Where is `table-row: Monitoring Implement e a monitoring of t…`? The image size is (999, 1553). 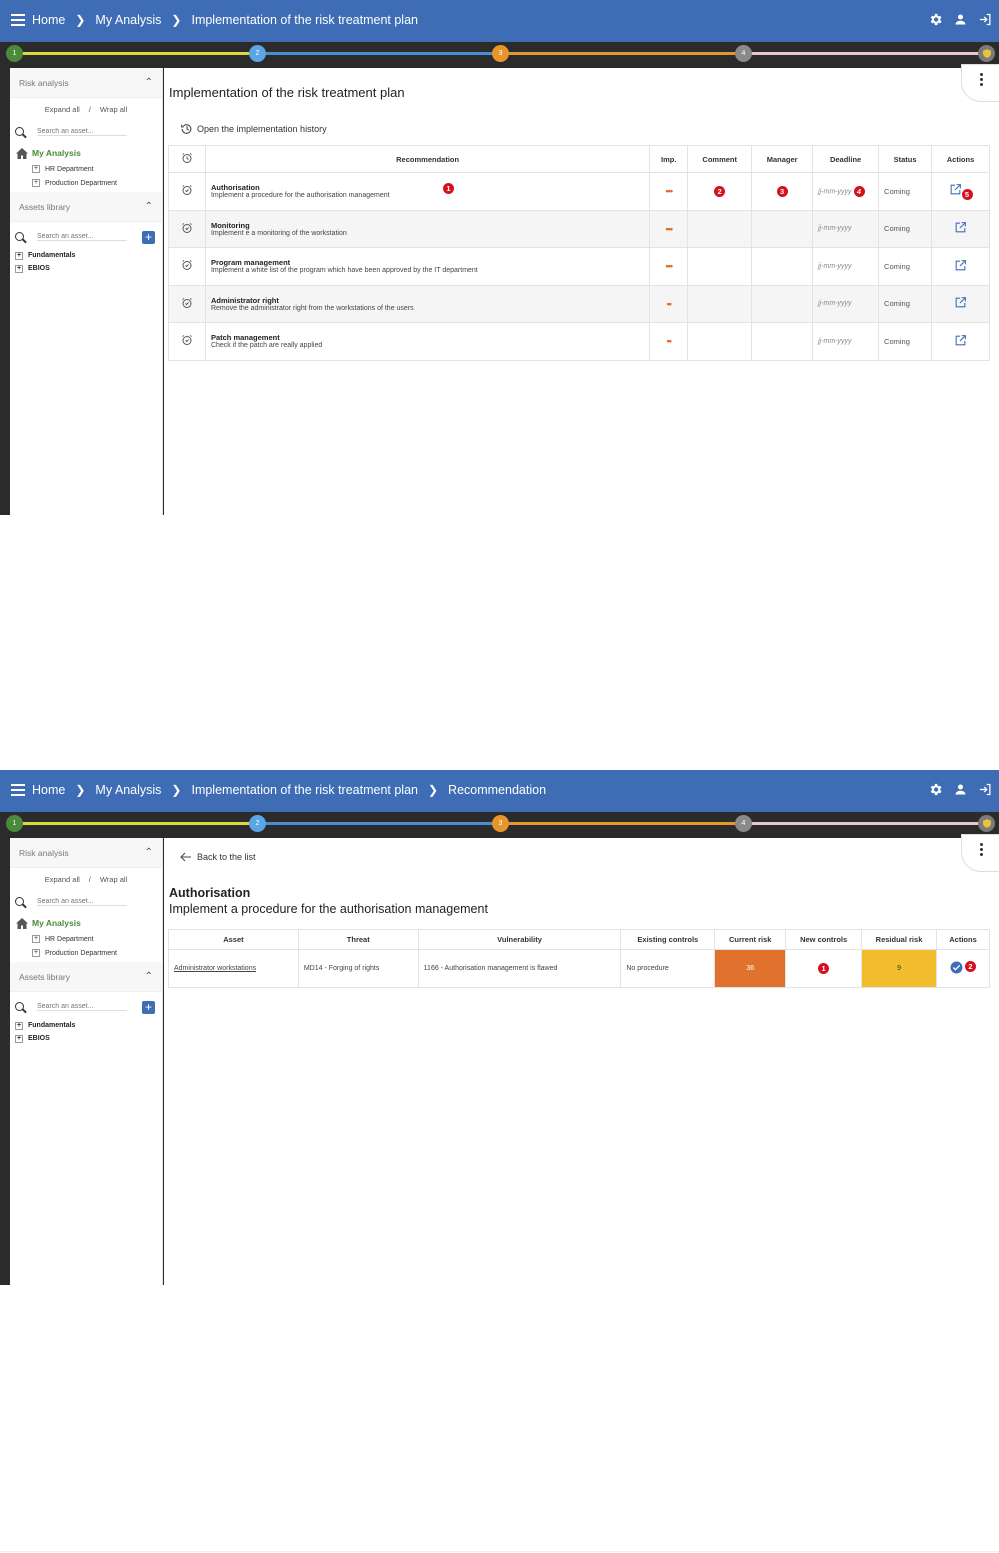
table-row: Monitoring Implement e a monitoring of t… is located at coordinates (579, 228).